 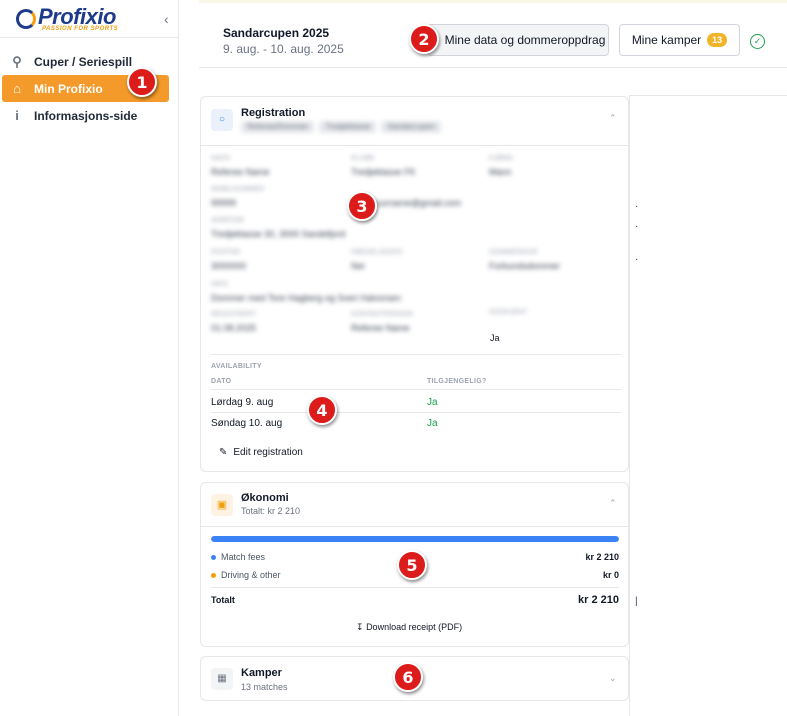 I want to click on field-label: Kjønn, so click(x=501, y=158).